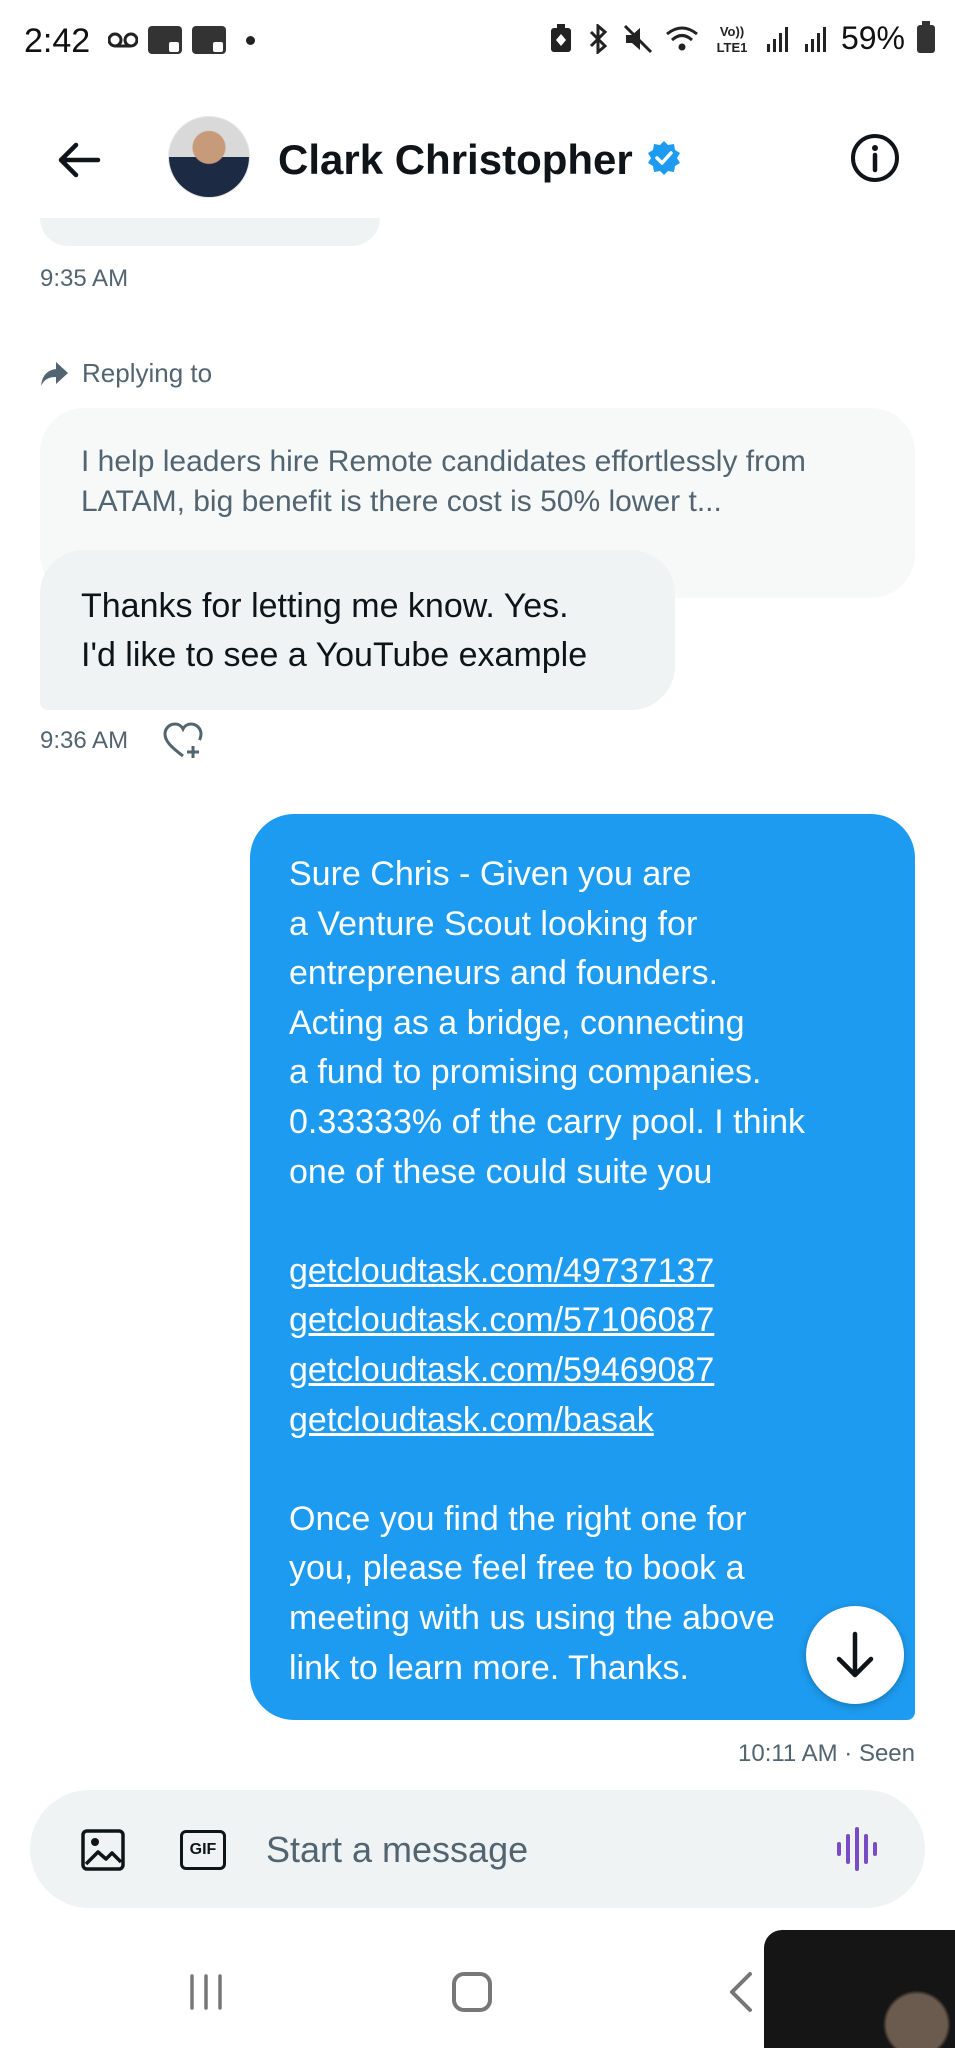 This screenshot has width=955, height=2048. What do you see at coordinates (183, 741) in the screenshot?
I see `add-reaction-heart-icon` at bounding box center [183, 741].